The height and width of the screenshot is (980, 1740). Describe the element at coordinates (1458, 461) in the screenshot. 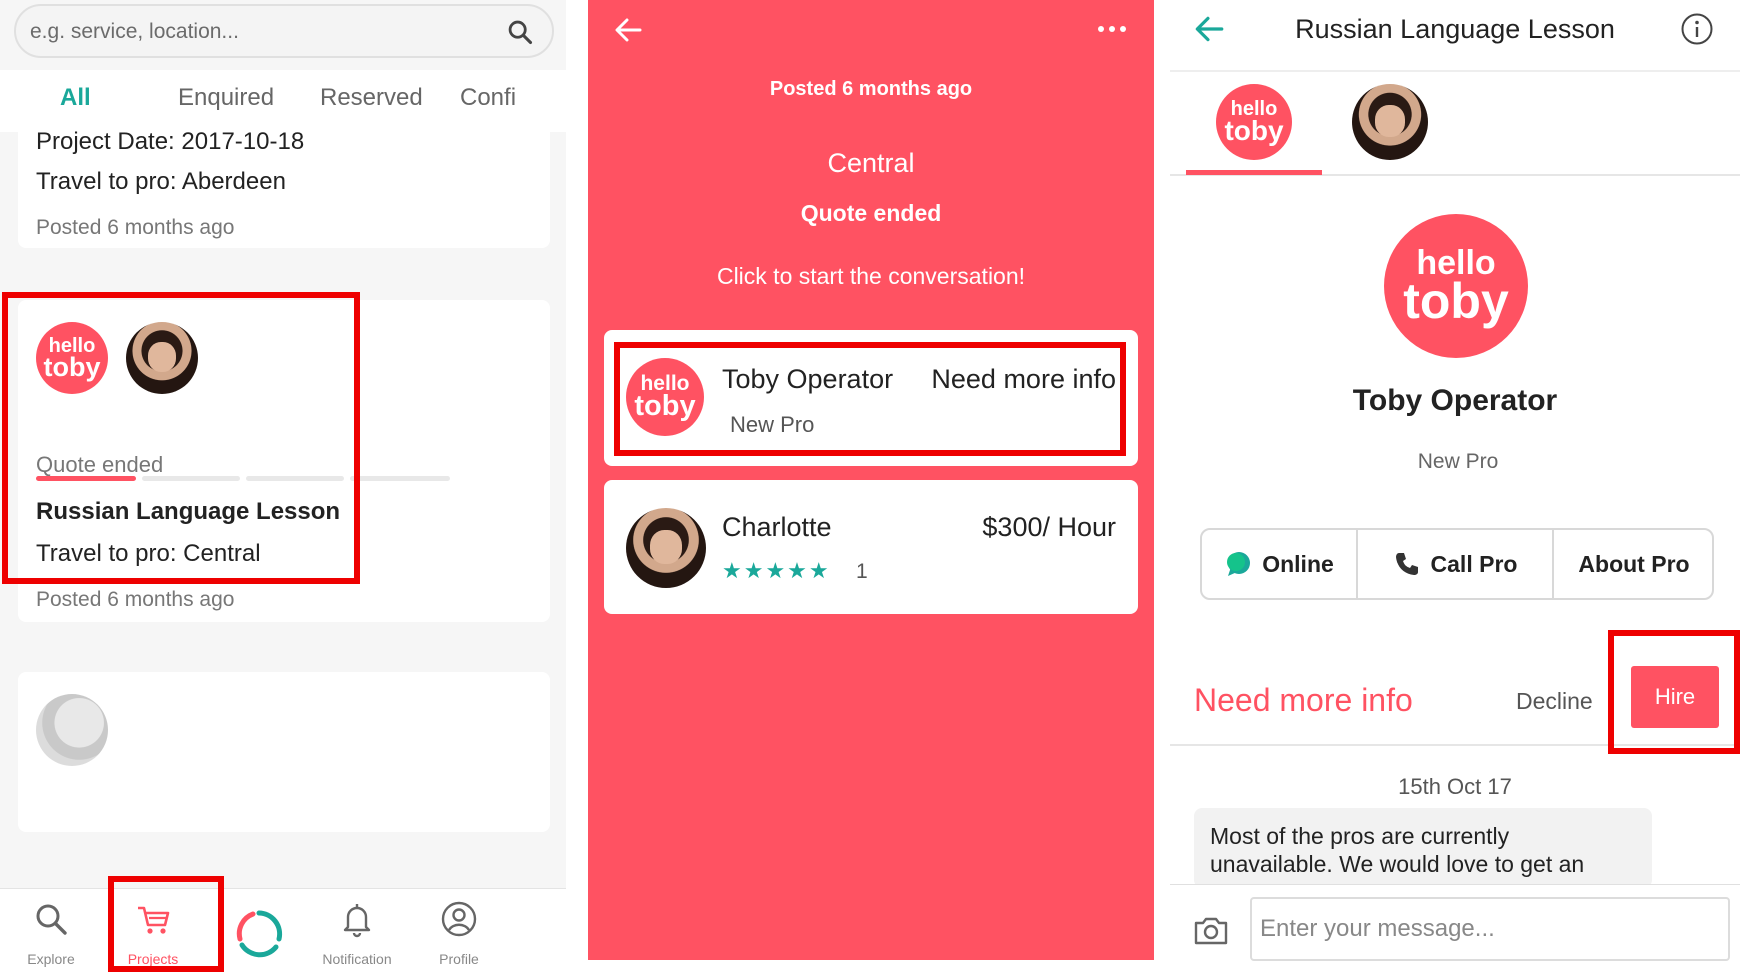

I see `pro-subtitle: New Pro` at that location.